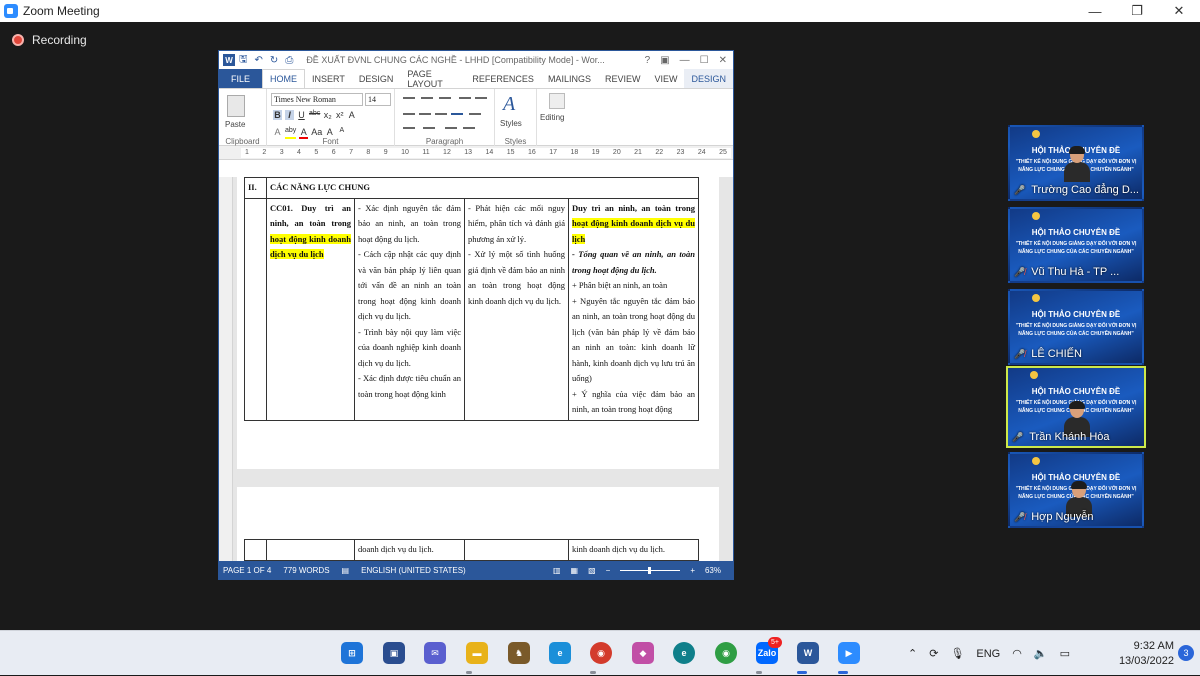 The image size is (1200, 676). What do you see at coordinates (560, 653) in the screenshot?
I see `internet-explorer-icon: e` at bounding box center [560, 653].